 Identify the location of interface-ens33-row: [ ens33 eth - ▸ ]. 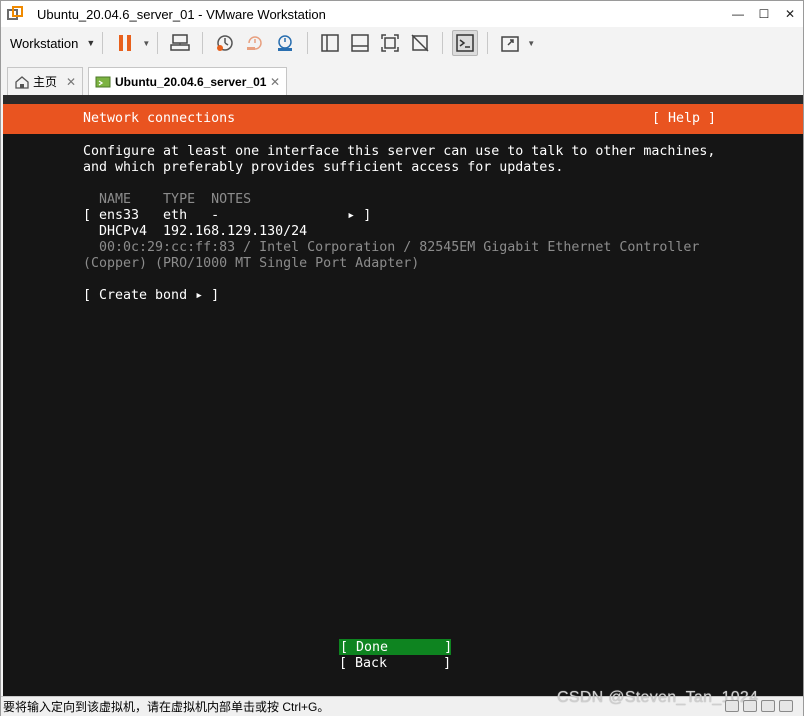
(227, 216).